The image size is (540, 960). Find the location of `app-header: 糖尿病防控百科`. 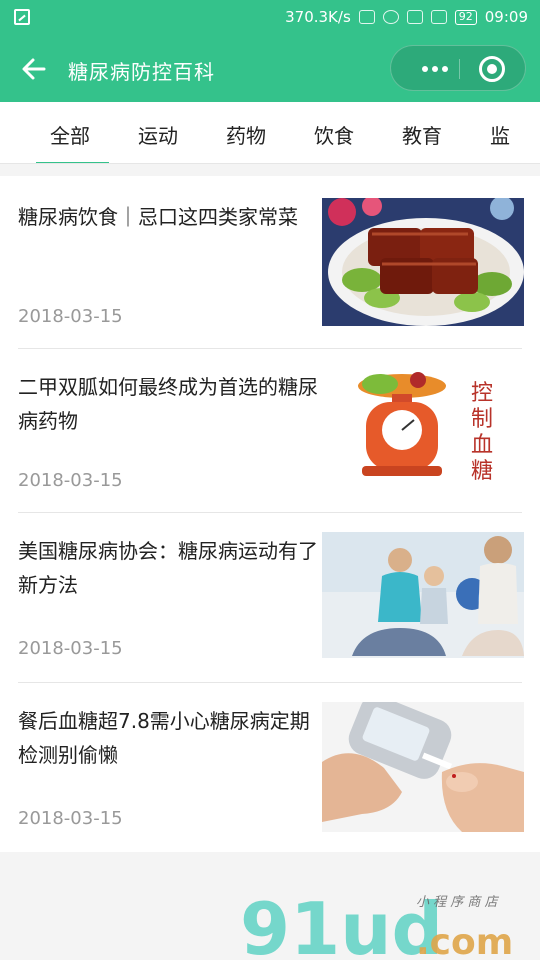

app-header: 糖尿病防控百科 is located at coordinates (270, 69).